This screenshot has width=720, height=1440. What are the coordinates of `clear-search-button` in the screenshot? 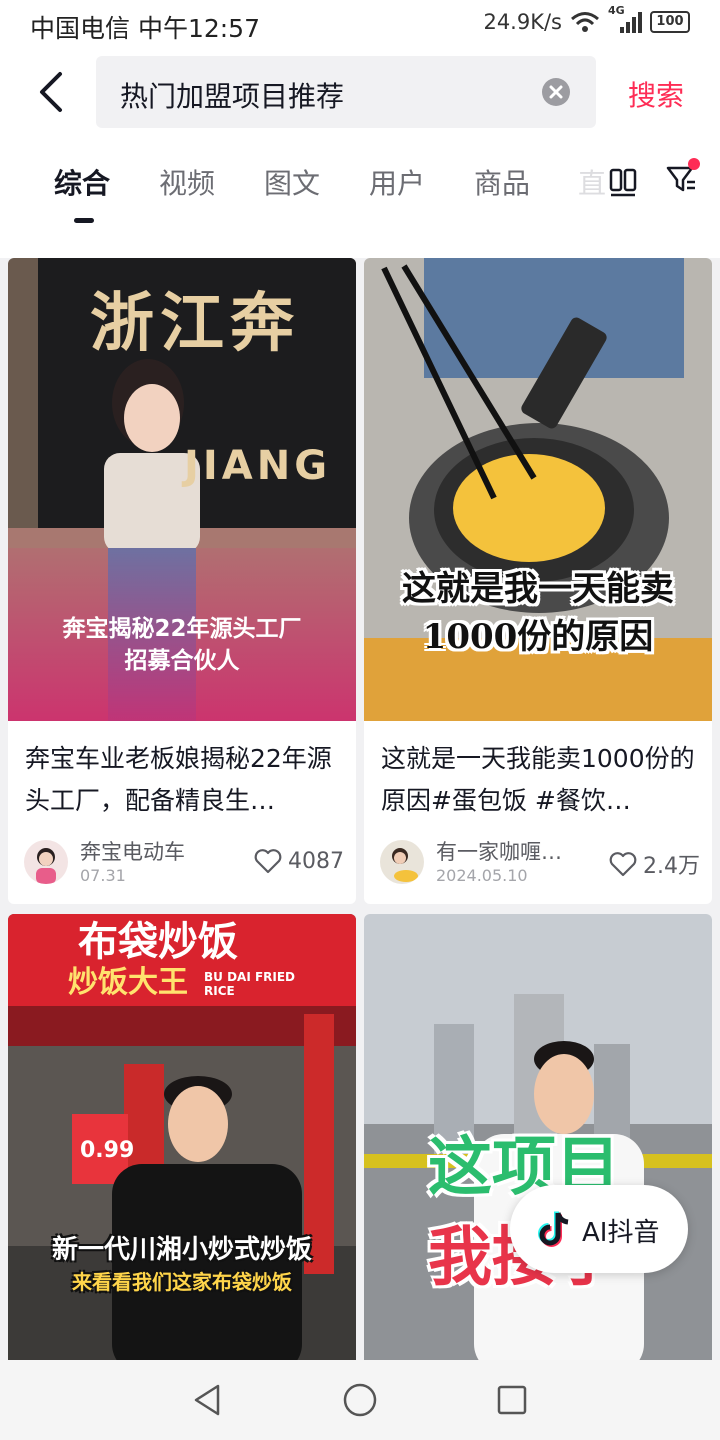 It's located at (556, 92).